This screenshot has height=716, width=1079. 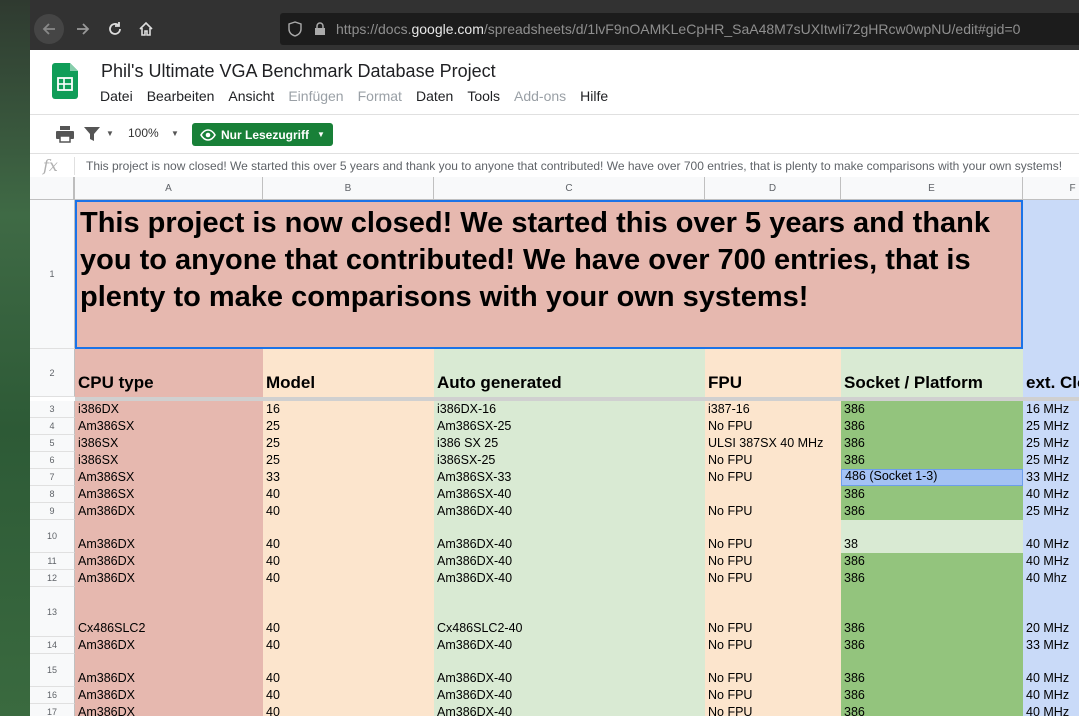 What do you see at coordinates (49, 29) in the screenshot?
I see `back-button` at bounding box center [49, 29].